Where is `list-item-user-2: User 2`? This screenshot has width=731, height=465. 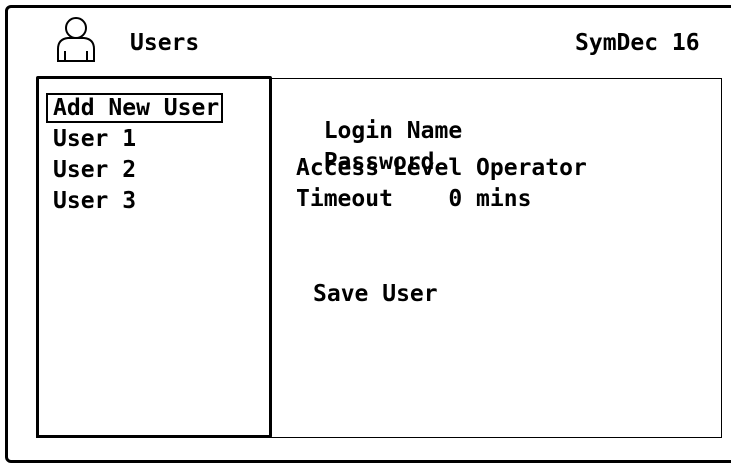 list-item-user-2: User 2 is located at coordinates (94, 170).